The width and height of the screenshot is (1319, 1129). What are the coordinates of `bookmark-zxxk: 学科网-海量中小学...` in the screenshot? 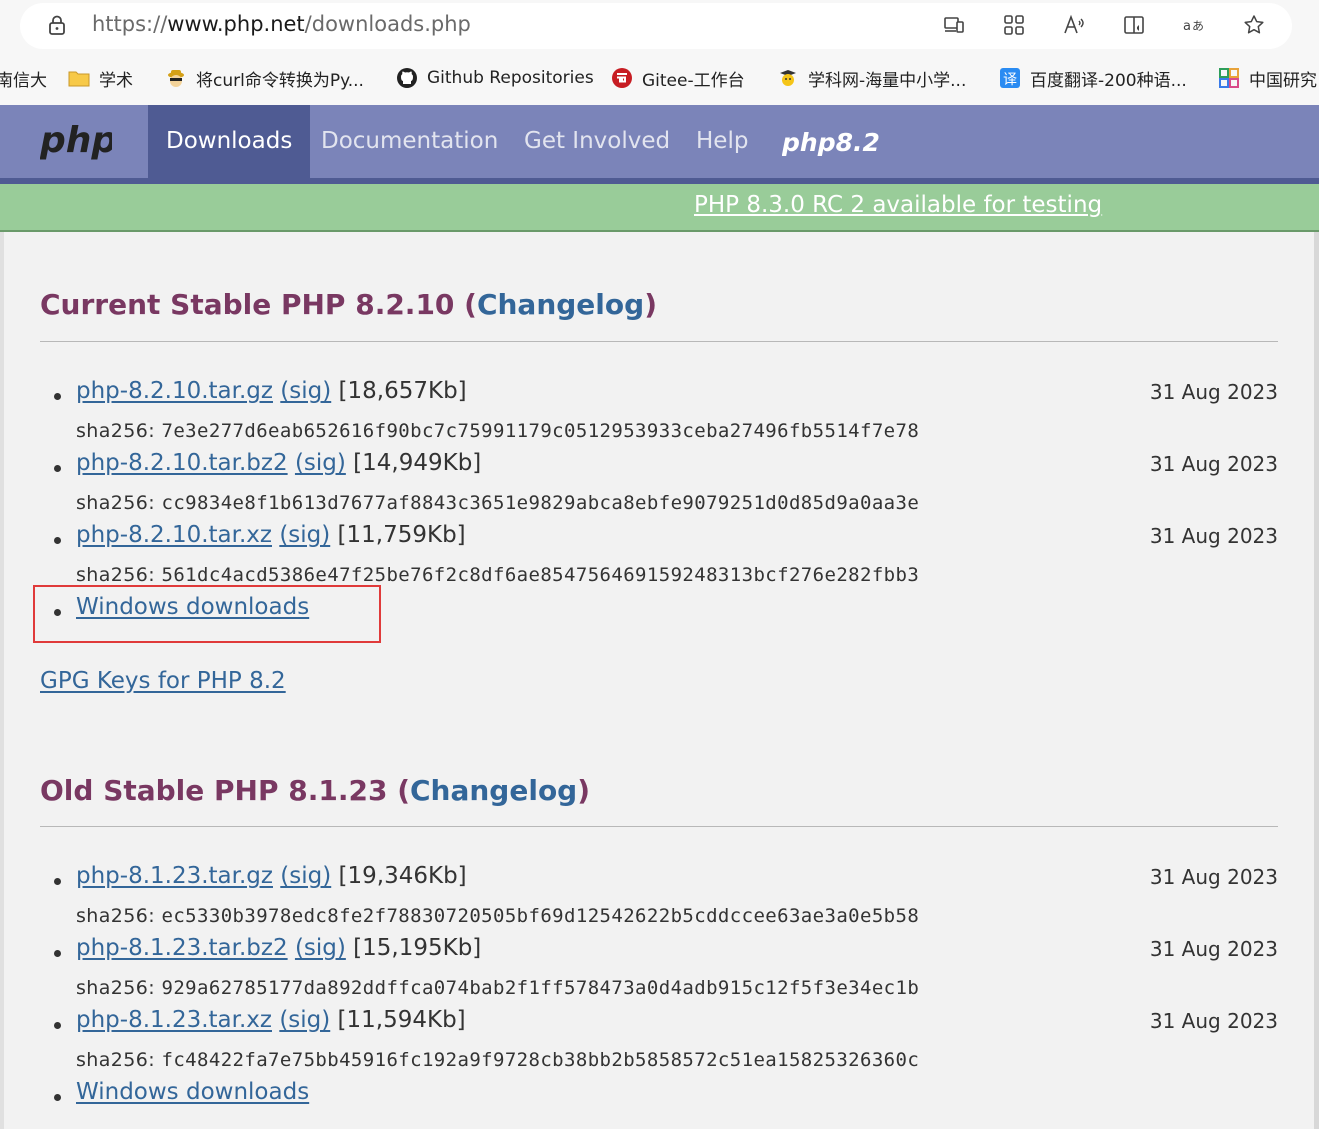 It's located at (871, 78).